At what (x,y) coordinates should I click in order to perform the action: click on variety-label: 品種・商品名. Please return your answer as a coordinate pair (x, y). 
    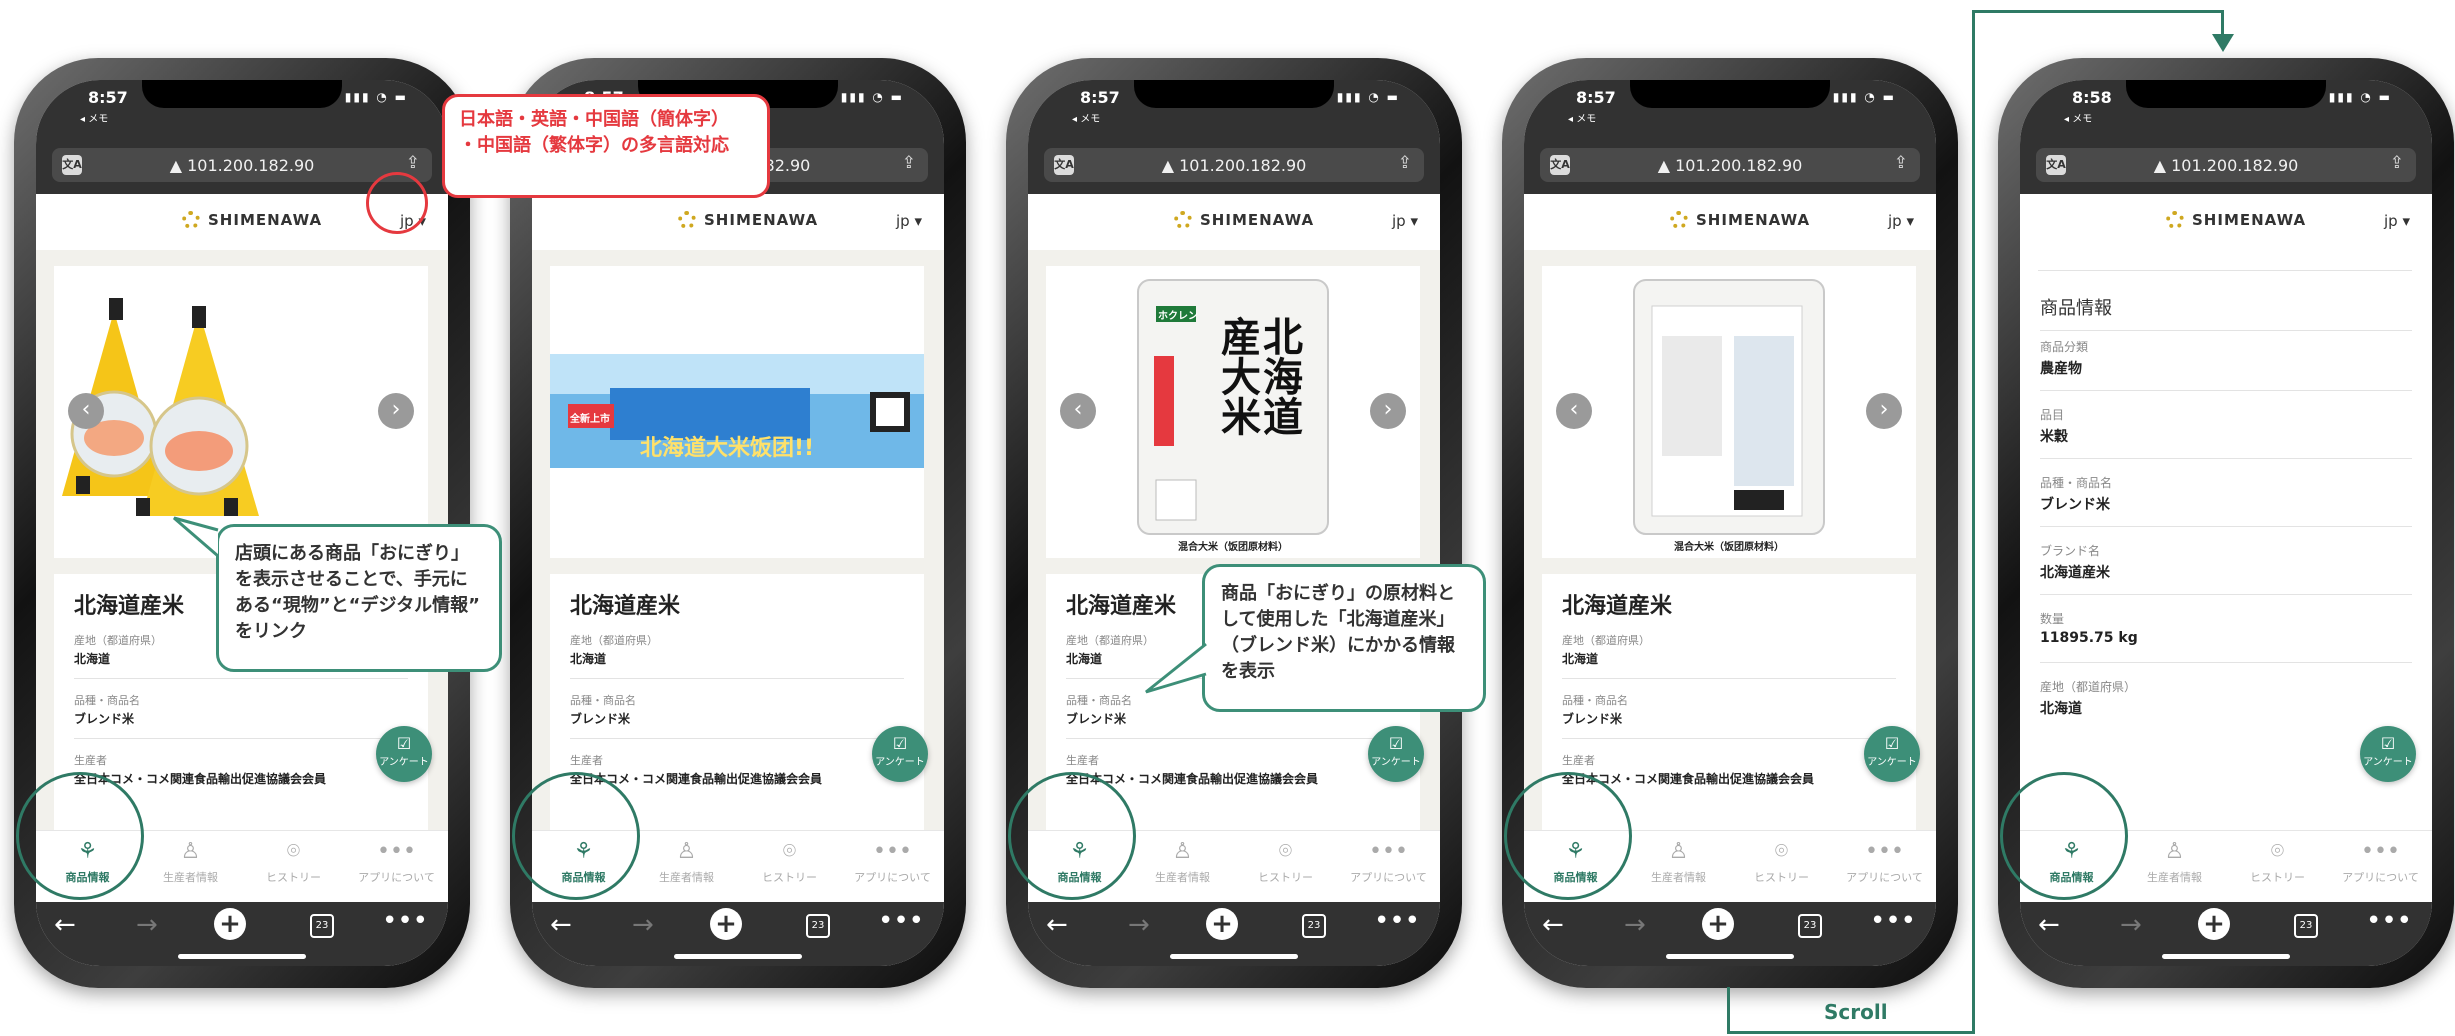
    Looking at the image, I should click on (603, 700).